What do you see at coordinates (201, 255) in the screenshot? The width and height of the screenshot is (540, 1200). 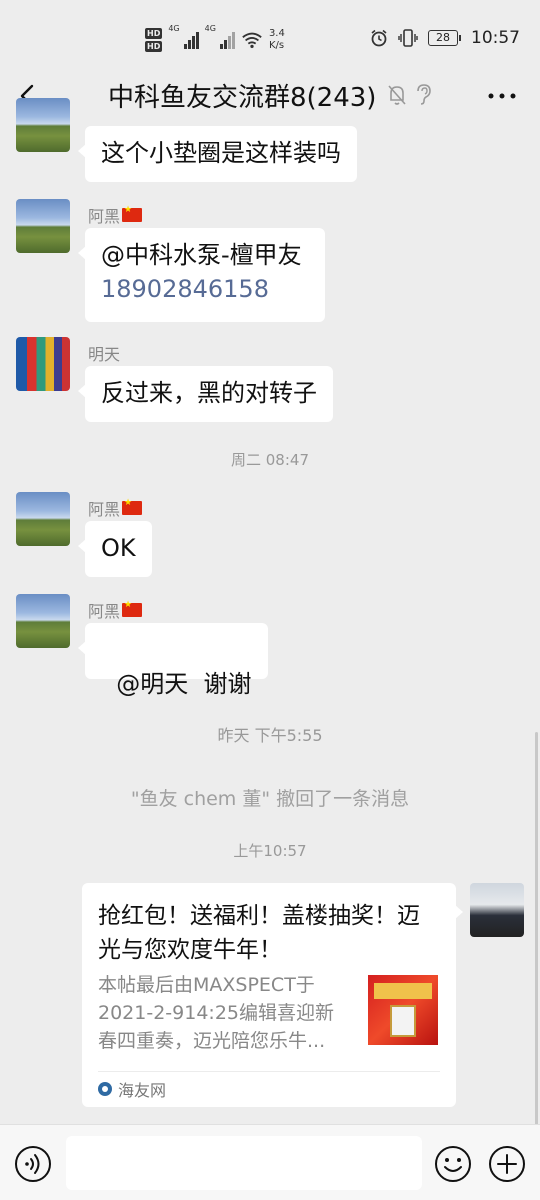 I see `message-text: @中科水泵-檀甲友` at bounding box center [201, 255].